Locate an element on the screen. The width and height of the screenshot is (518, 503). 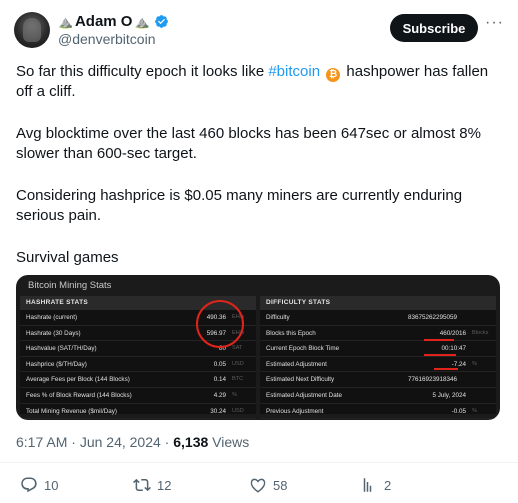
stats-value: 83675262295059 is located at coordinates (433, 317).